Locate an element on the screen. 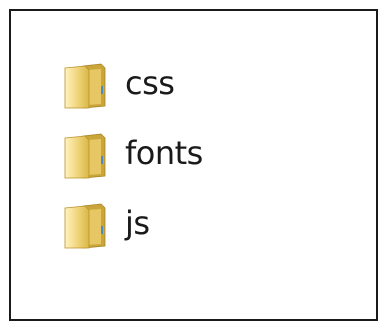  folder-item-js: js is located at coordinates (132, 226).